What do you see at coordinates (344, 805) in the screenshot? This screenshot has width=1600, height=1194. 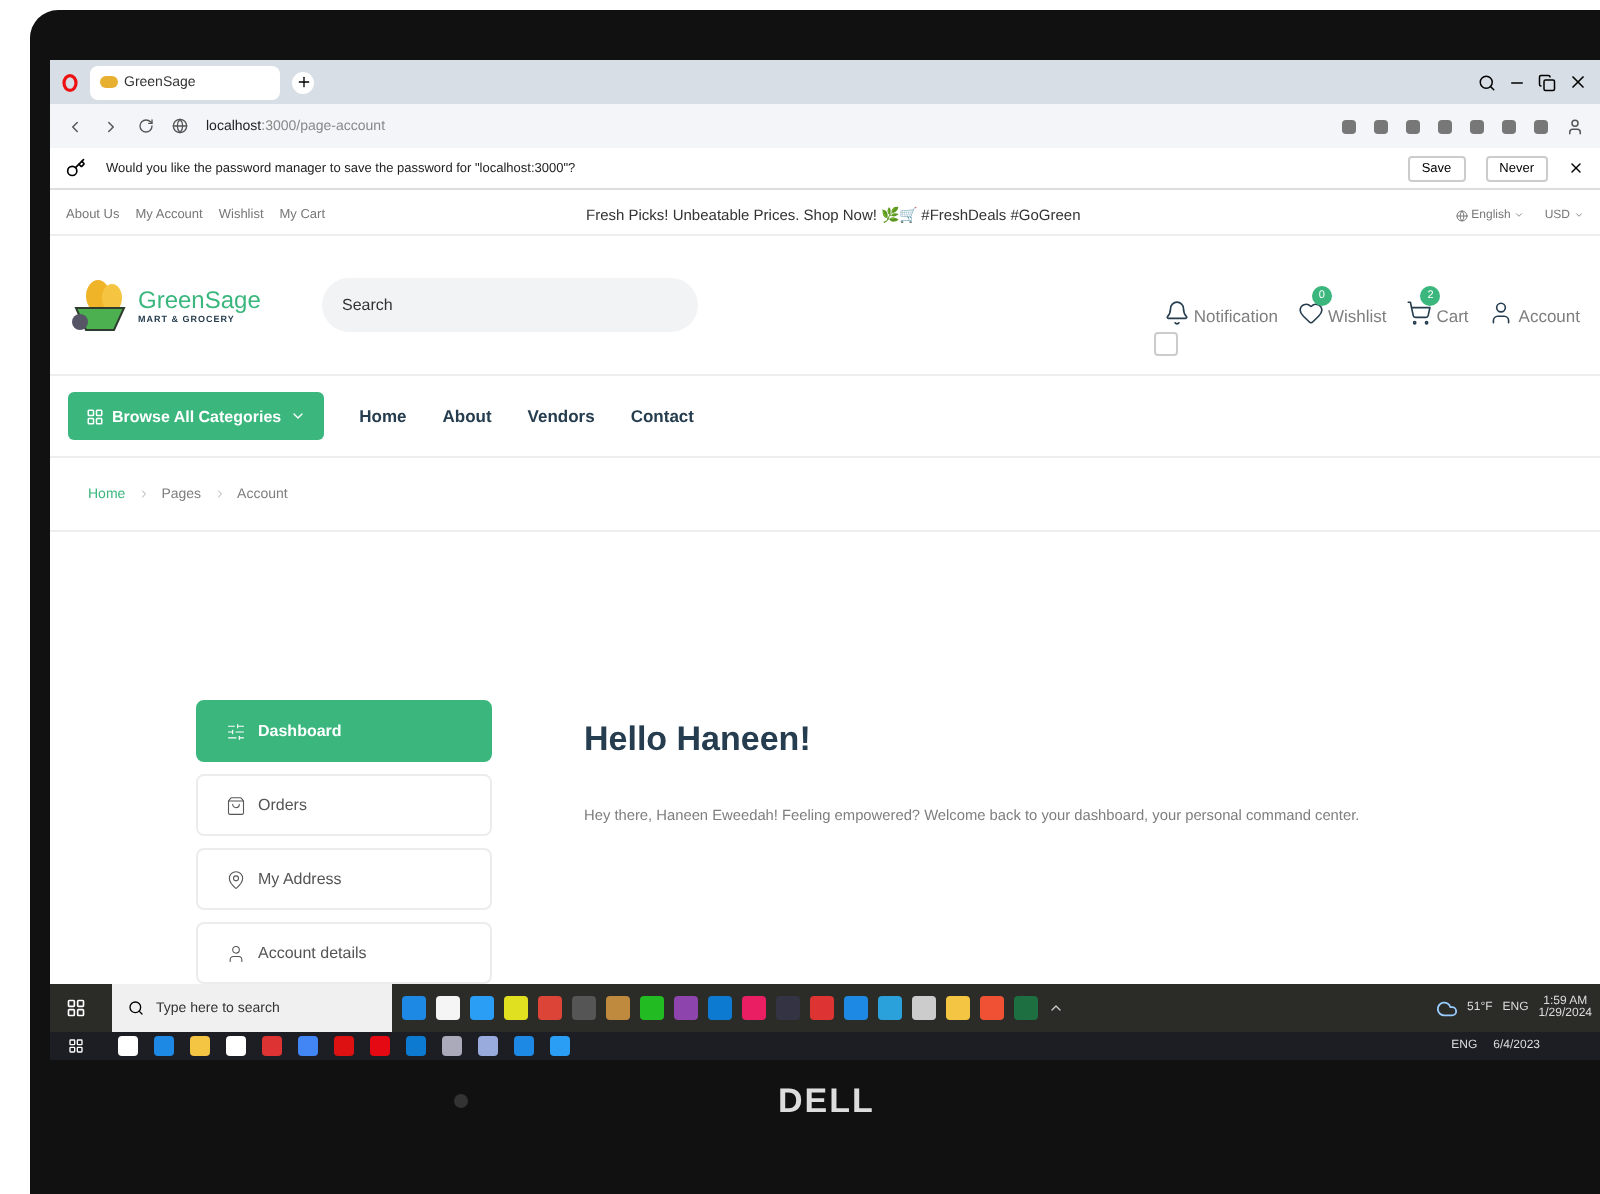 I see `account-menu-item: Orders` at bounding box center [344, 805].